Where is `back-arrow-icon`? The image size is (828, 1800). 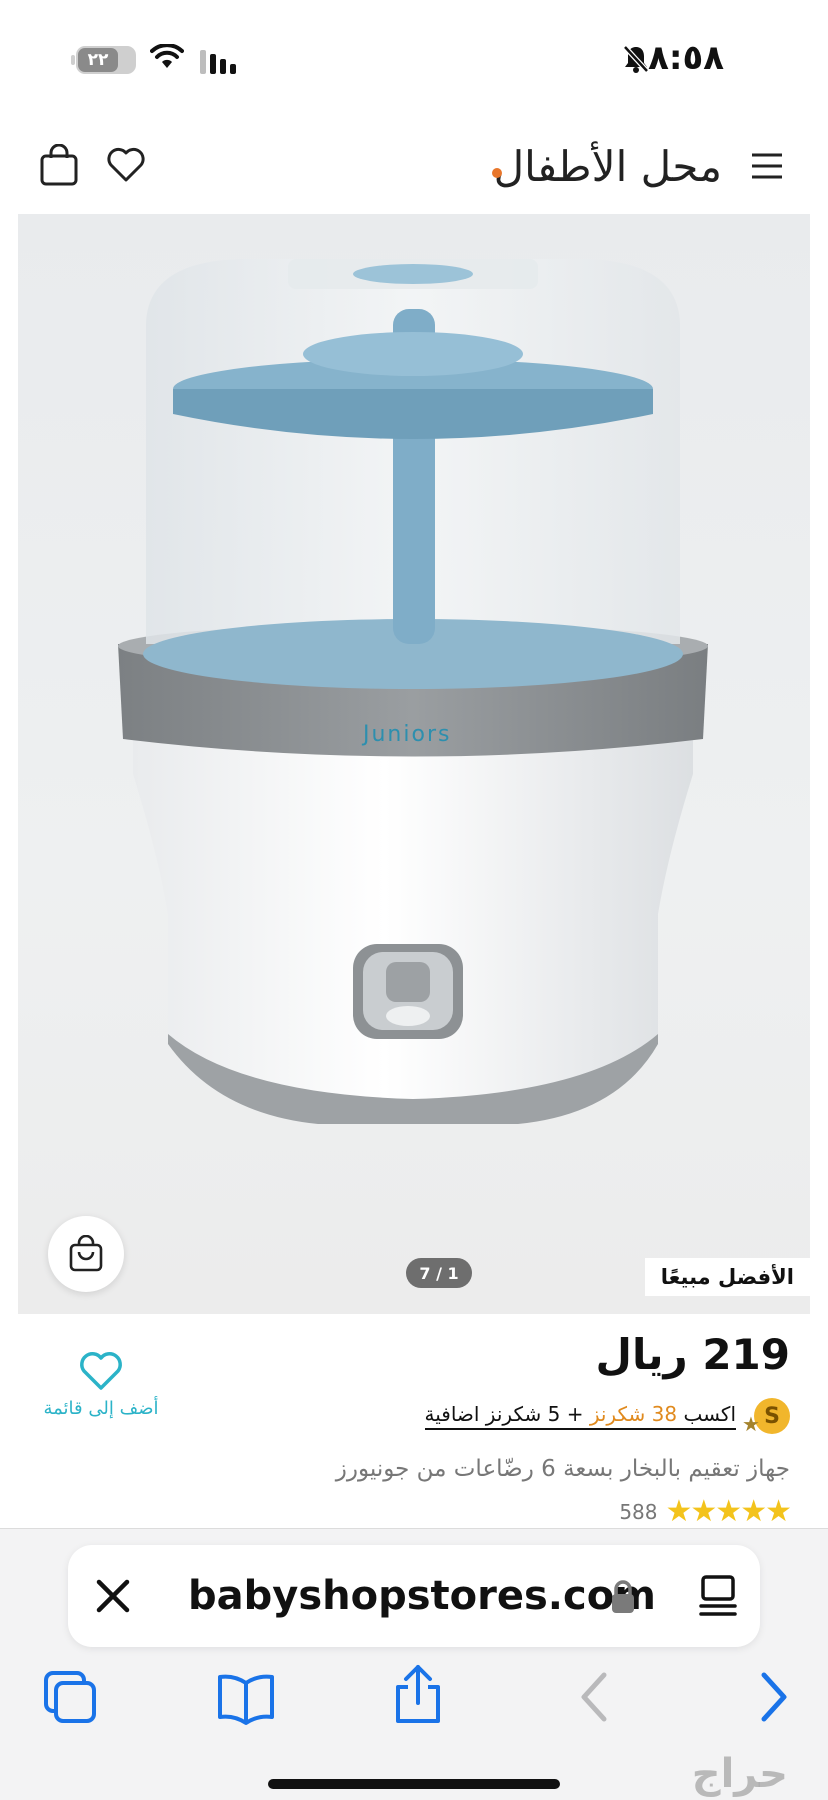
back-arrow-icon is located at coordinates (594, 1697).